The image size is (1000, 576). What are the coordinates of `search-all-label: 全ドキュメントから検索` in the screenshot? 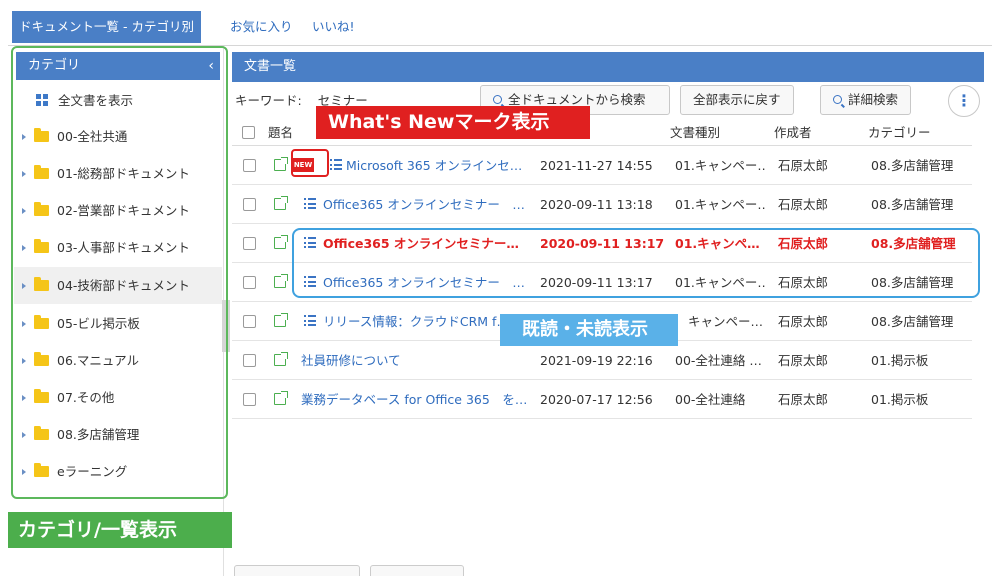 It's located at (577, 99).